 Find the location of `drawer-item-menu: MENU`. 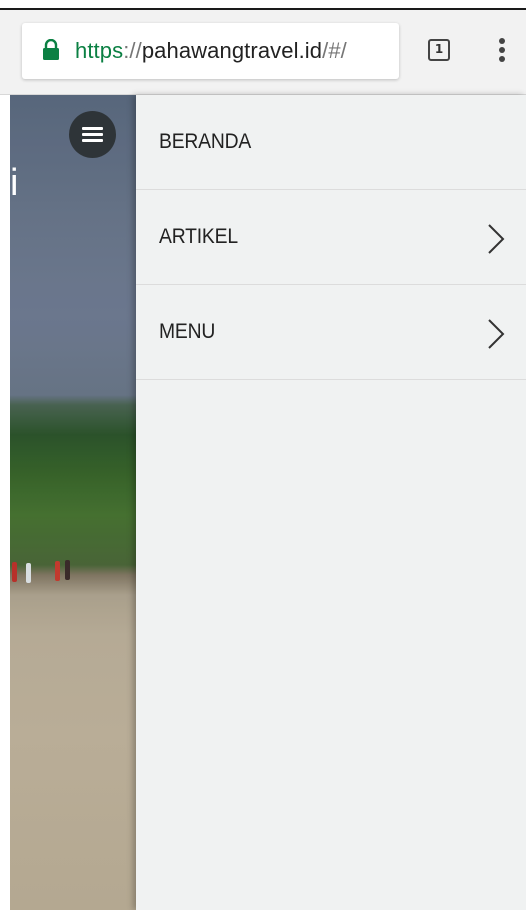

drawer-item-menu: MENU is located at coordinates (331, 332).